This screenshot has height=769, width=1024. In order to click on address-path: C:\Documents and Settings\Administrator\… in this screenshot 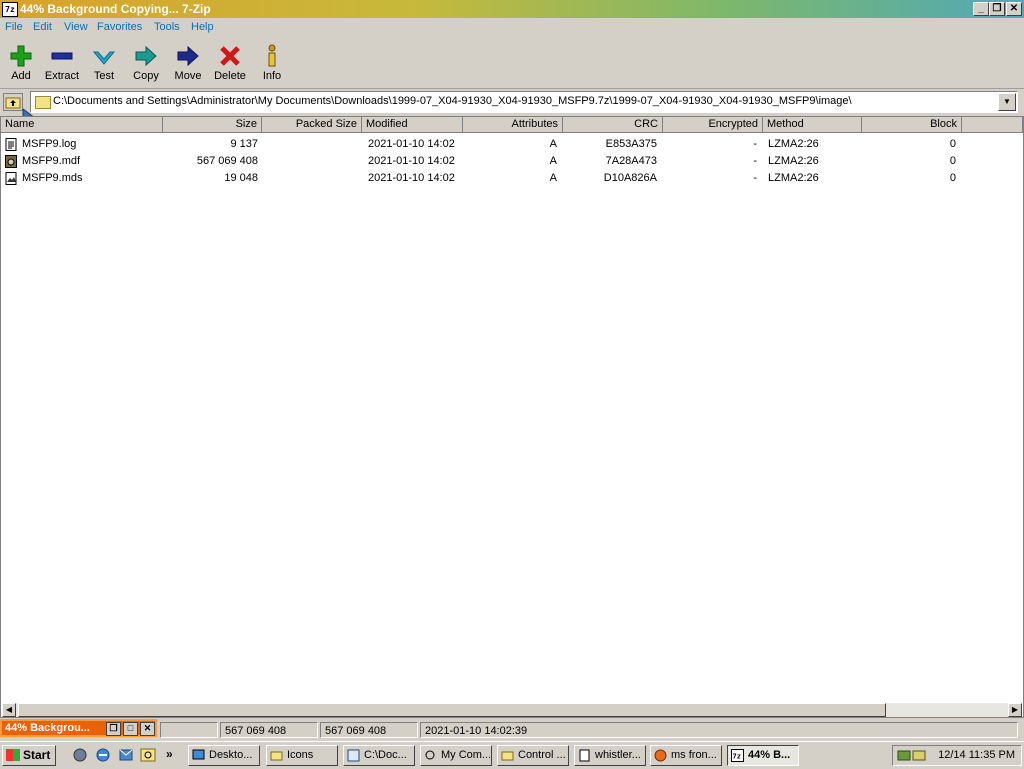, I will do `click(452, 101)`.